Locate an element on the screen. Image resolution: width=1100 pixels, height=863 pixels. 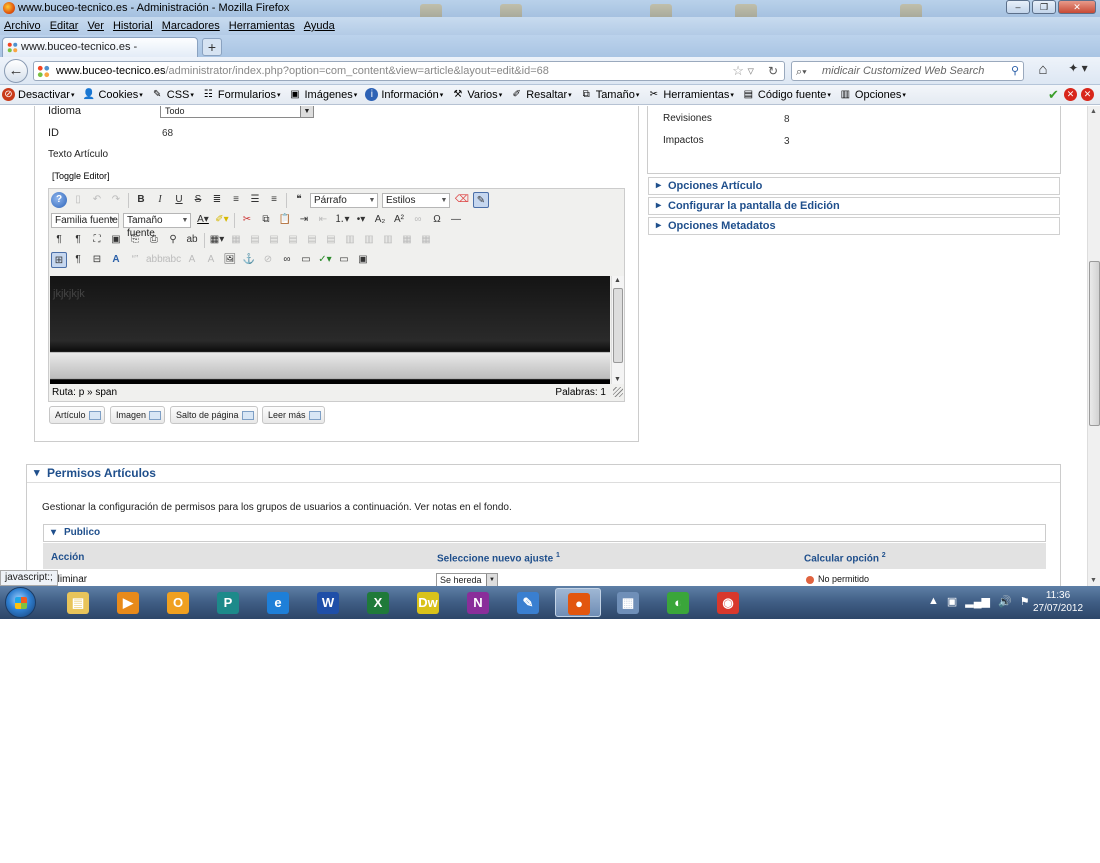
text-color-icon: A▾ is located at coordinates (203, 220).